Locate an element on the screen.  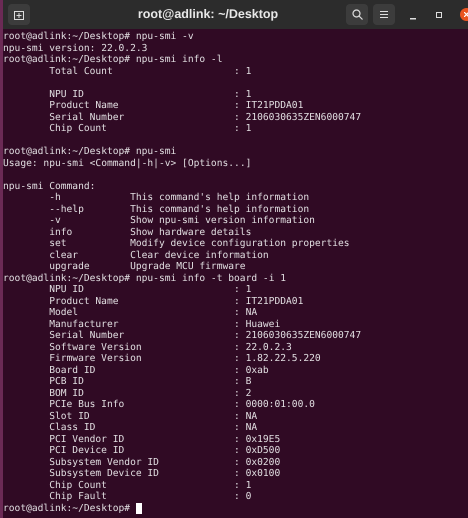
field-value: : B is located at coordinates (243, 382).